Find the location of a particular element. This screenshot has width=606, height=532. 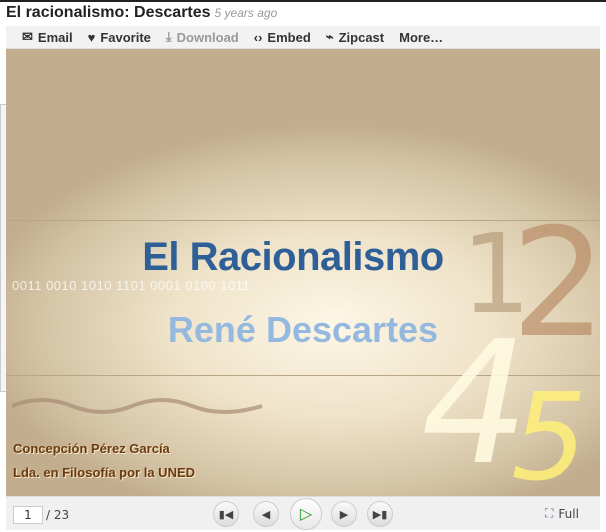

binary-text: 0011 0010 1010 1101 0001 0100 1011 is located at coordinates (131, 285).